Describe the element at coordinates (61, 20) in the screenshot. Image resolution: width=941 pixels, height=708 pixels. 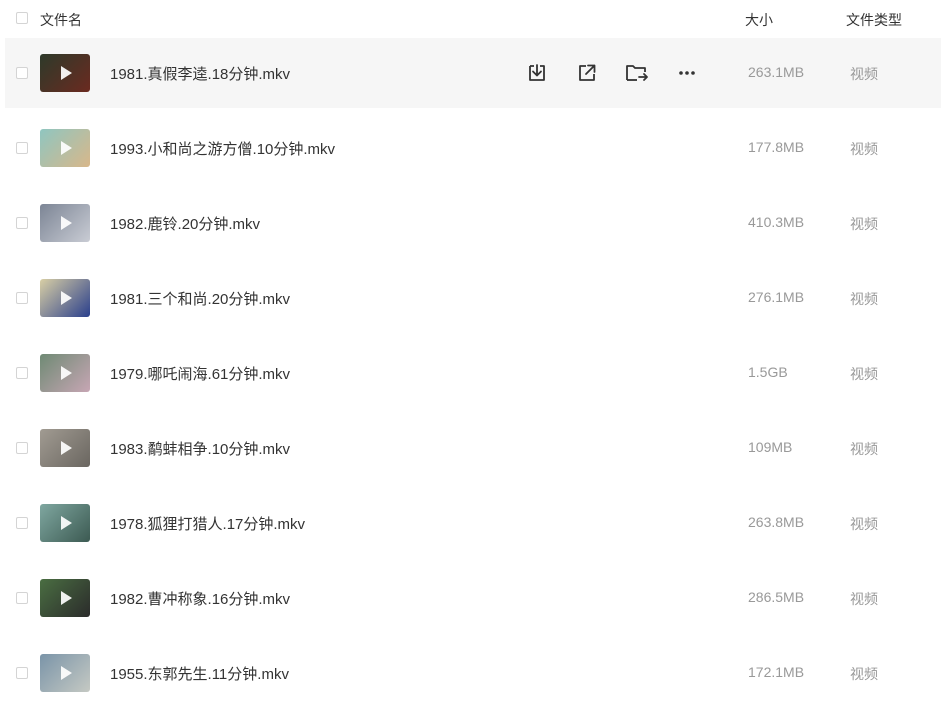
I see `column-header-name: 文件名` at that location.